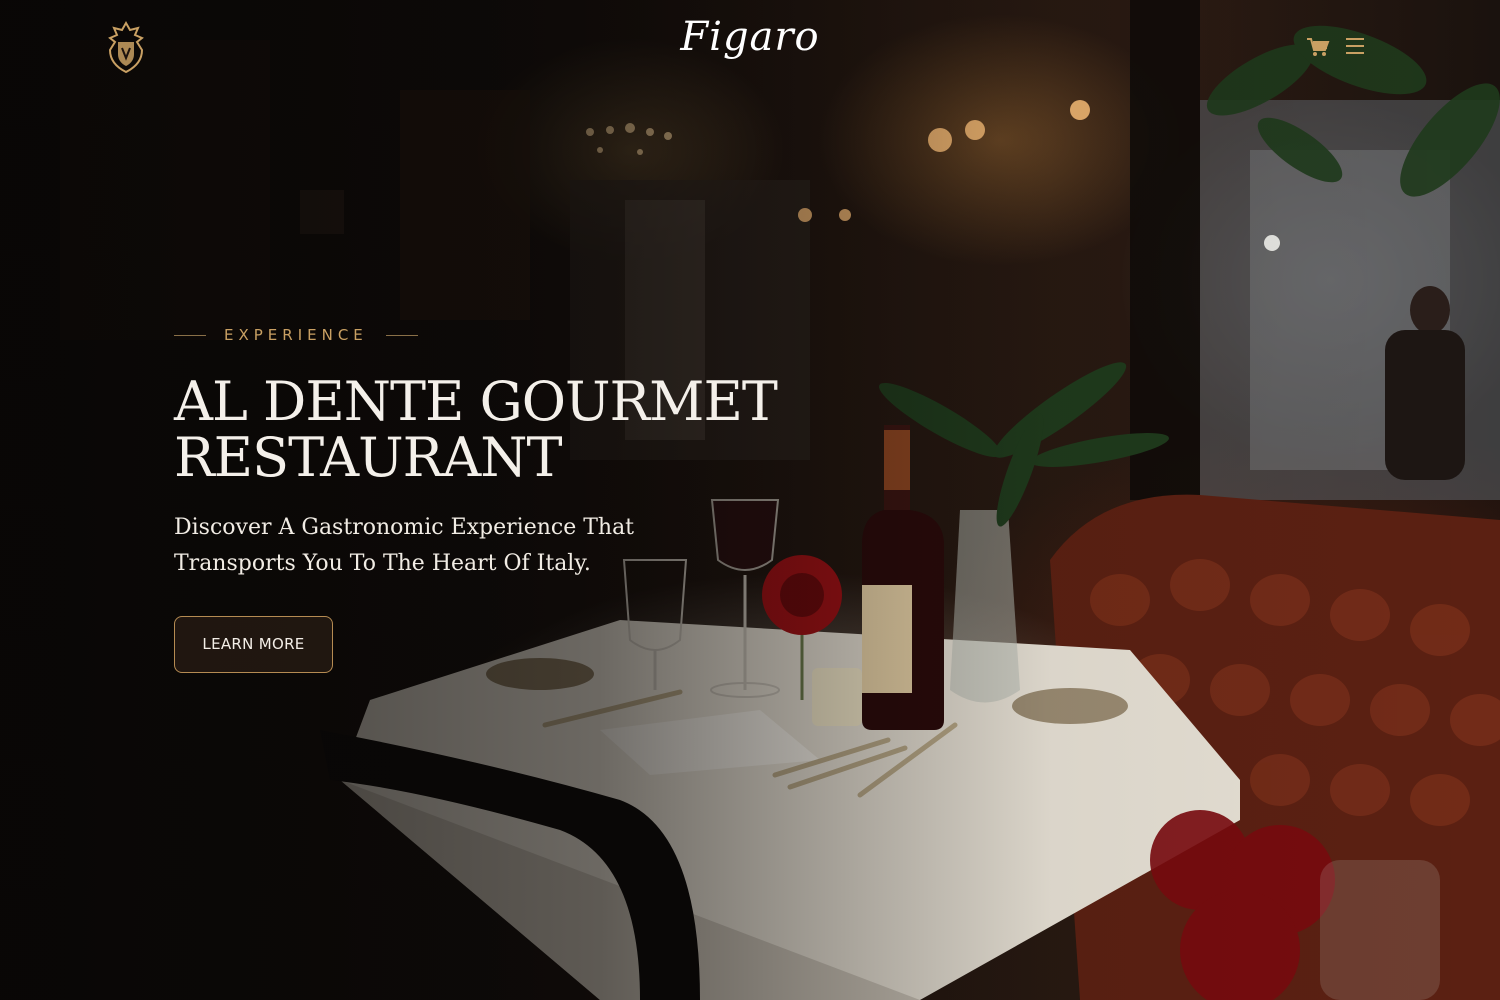 The height and width of the screenshot is (1000, 1500). Describe the element at coordinates (750, 37) in the screenshot. I see `brand-logo: Figaro` at that location.